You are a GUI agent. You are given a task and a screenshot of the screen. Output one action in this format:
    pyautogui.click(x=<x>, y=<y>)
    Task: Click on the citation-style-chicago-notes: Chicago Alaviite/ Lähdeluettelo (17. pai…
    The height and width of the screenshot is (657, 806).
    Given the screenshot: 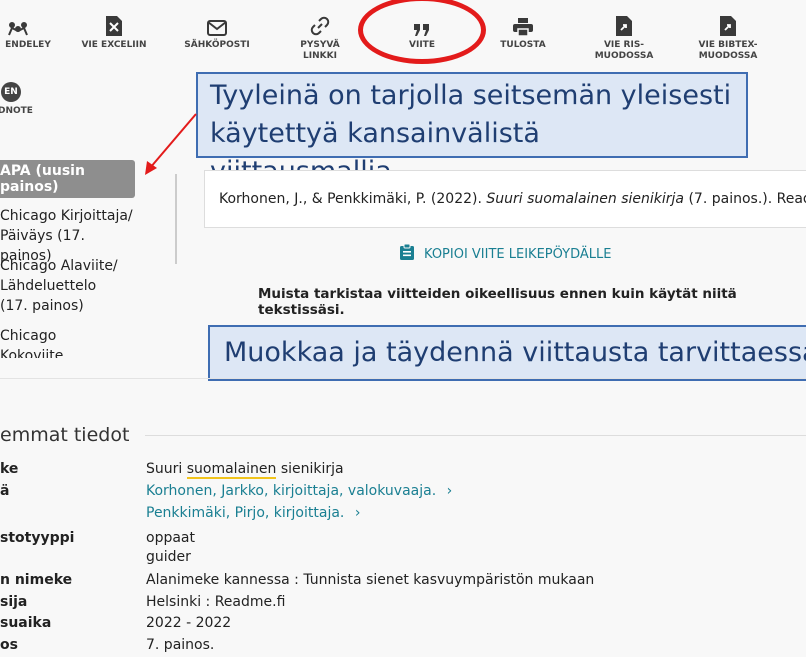 What is the action you would take?
    pyautogui.click(x=62, y=286)
    